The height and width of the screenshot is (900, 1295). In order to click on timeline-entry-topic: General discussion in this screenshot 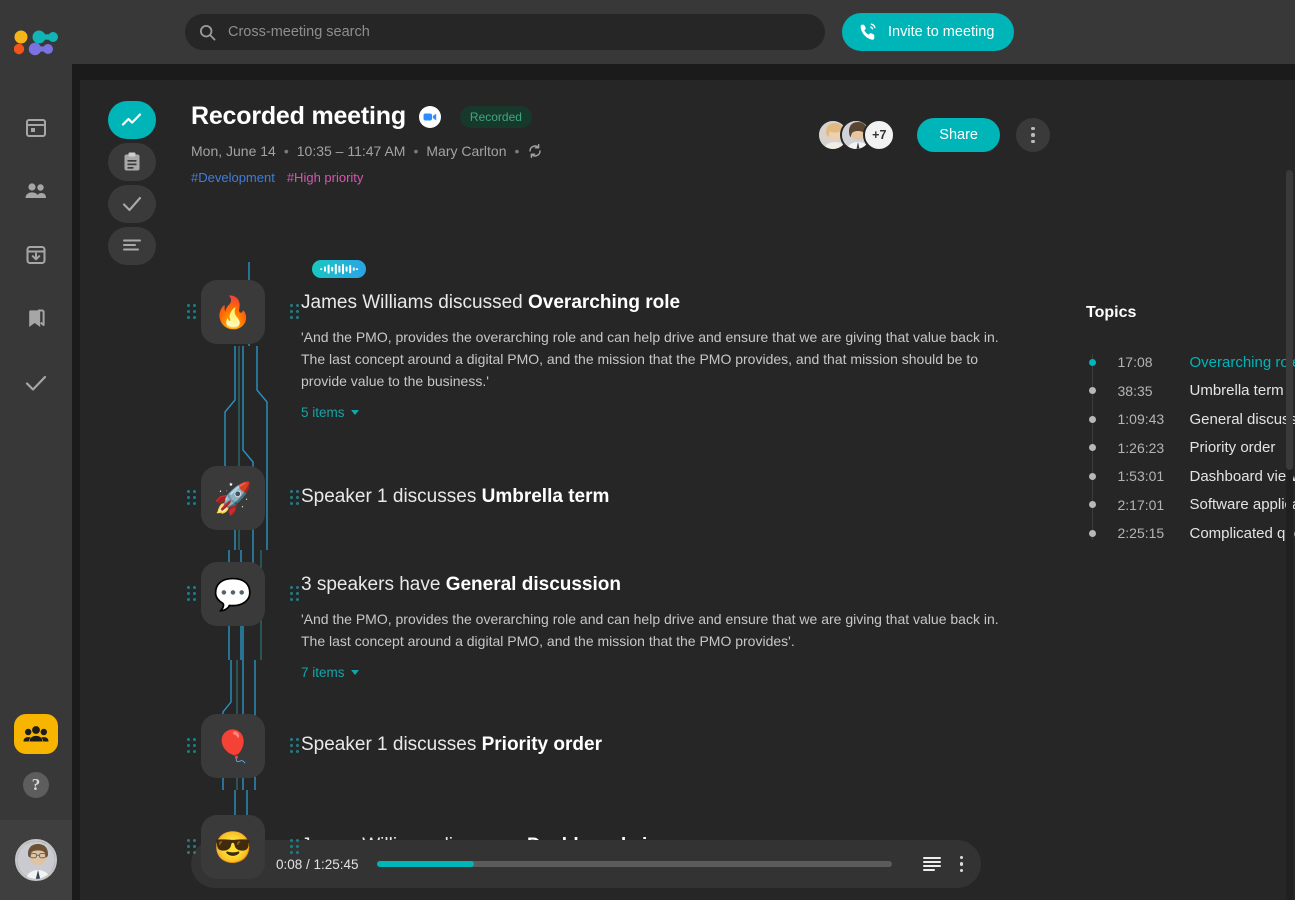, I will do `click(533, 584)`.